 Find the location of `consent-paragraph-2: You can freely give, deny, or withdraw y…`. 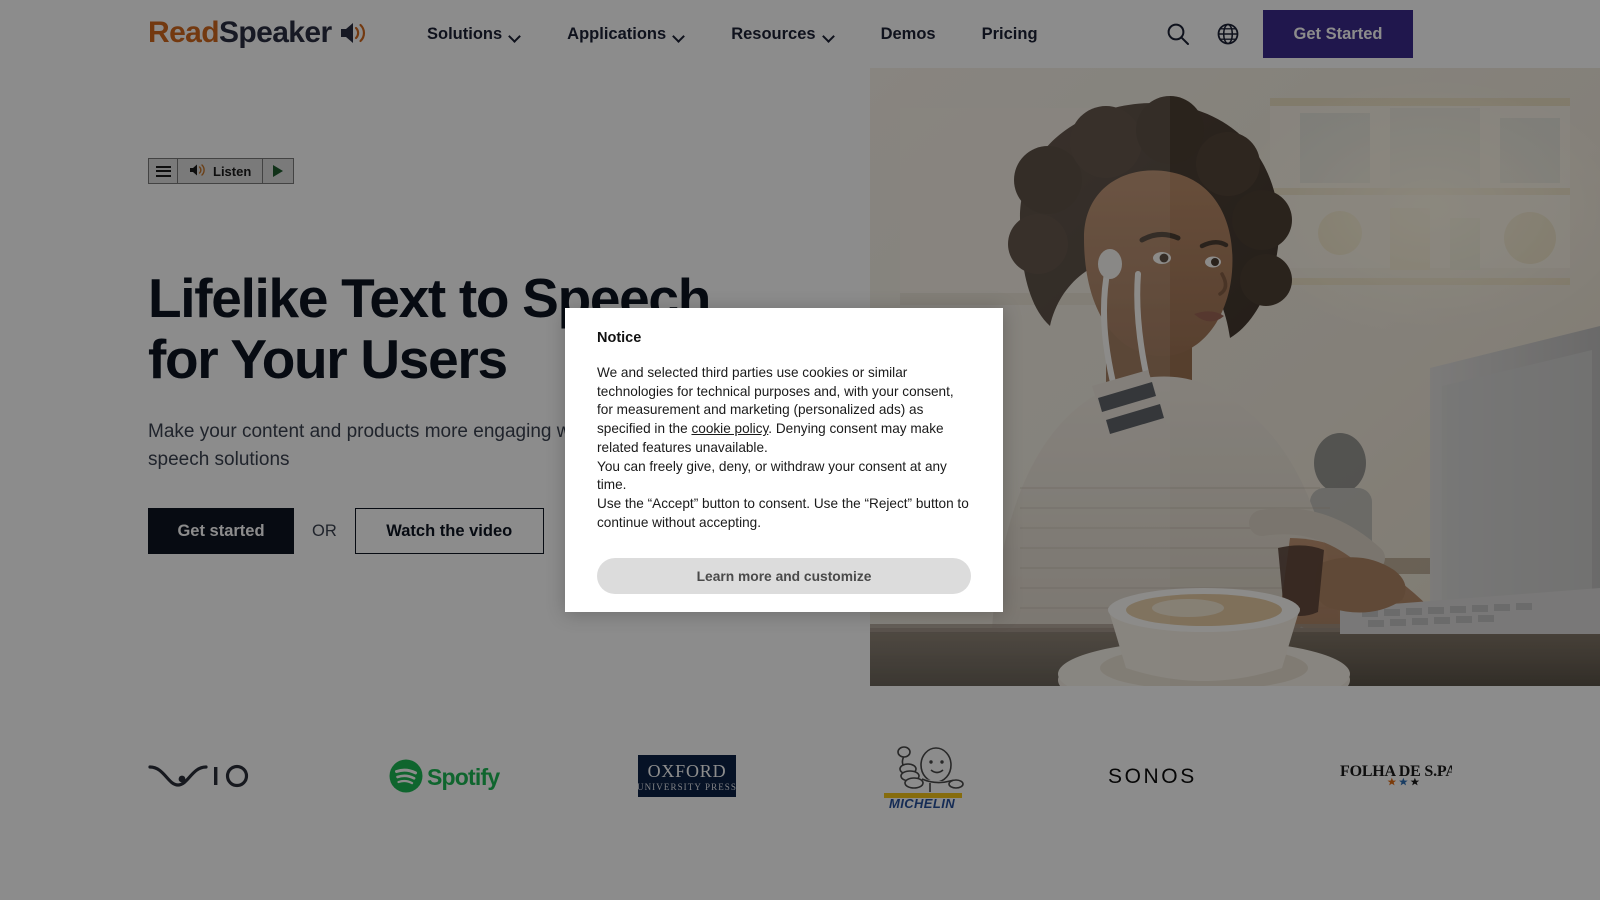

consent-paragraph-2: You can freely give, deny, or withdraw y… is located at coordinates (772, 475).